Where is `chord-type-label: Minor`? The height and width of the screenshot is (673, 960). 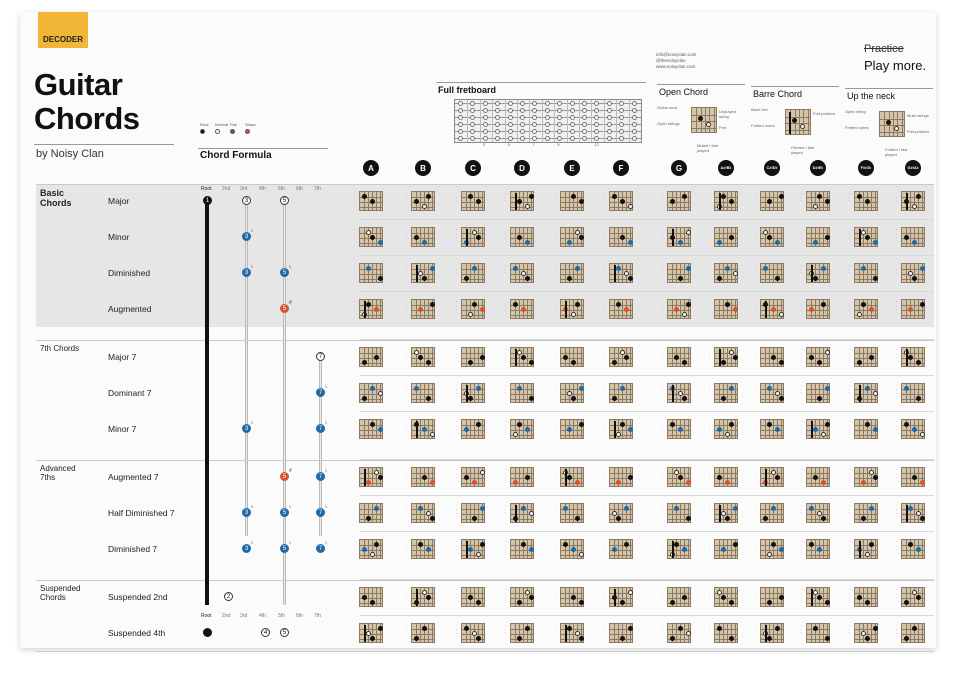 chord-type-label: Minor is located at coordinates (119, 237).